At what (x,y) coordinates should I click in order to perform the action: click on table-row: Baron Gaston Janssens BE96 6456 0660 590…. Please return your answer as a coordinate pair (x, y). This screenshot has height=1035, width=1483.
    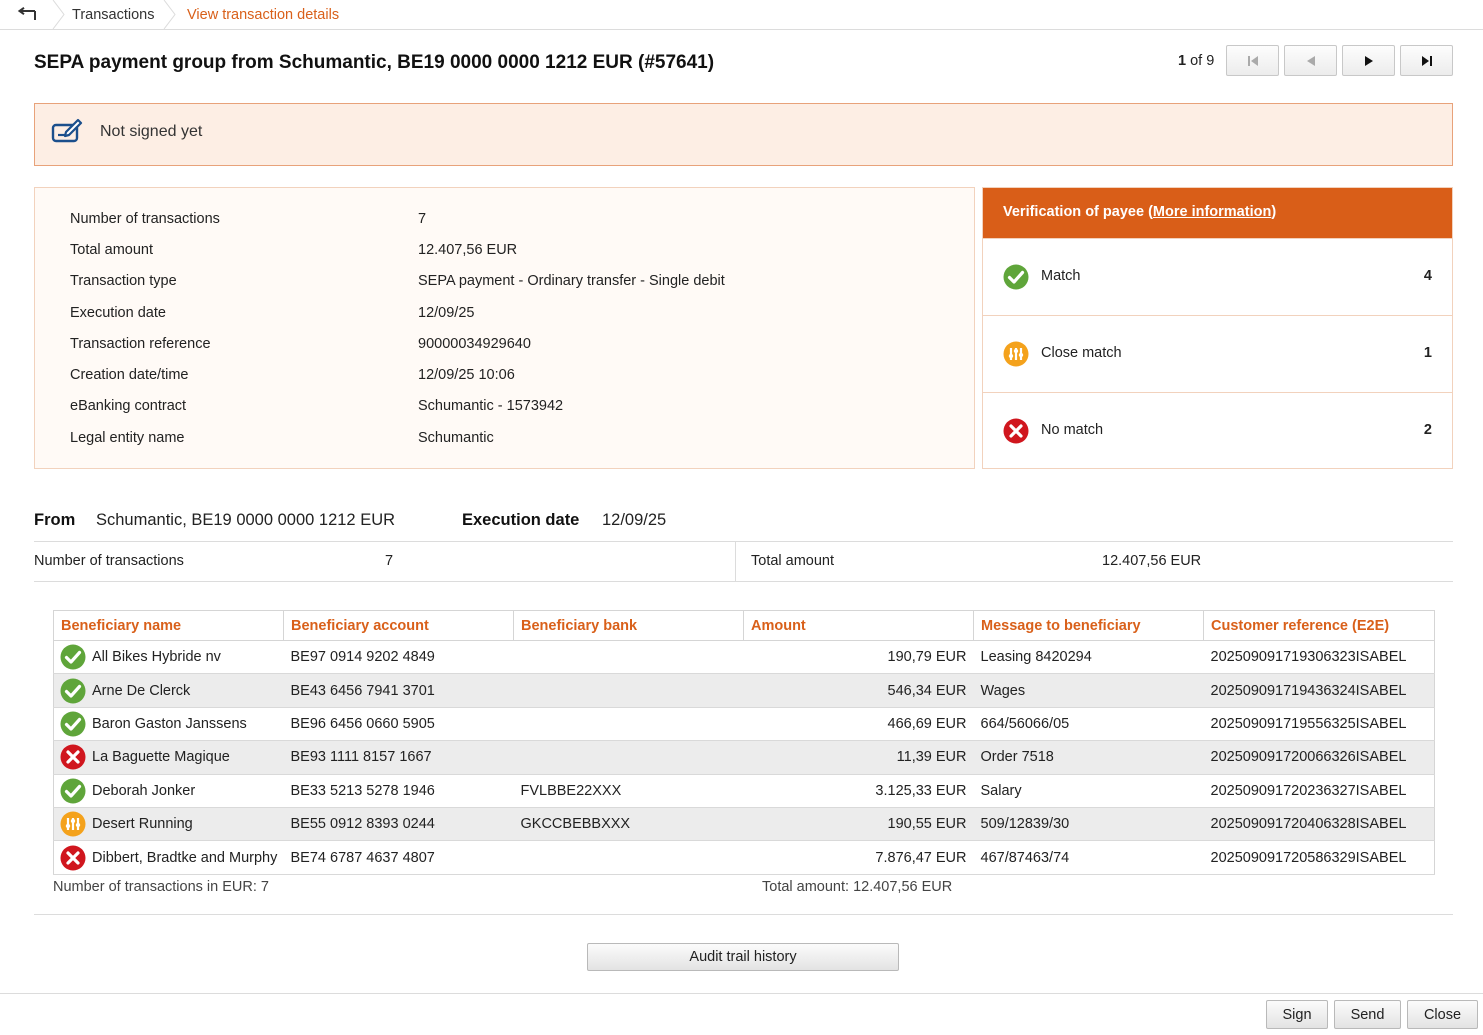
    Looking at the image, I should click on (744, 724).